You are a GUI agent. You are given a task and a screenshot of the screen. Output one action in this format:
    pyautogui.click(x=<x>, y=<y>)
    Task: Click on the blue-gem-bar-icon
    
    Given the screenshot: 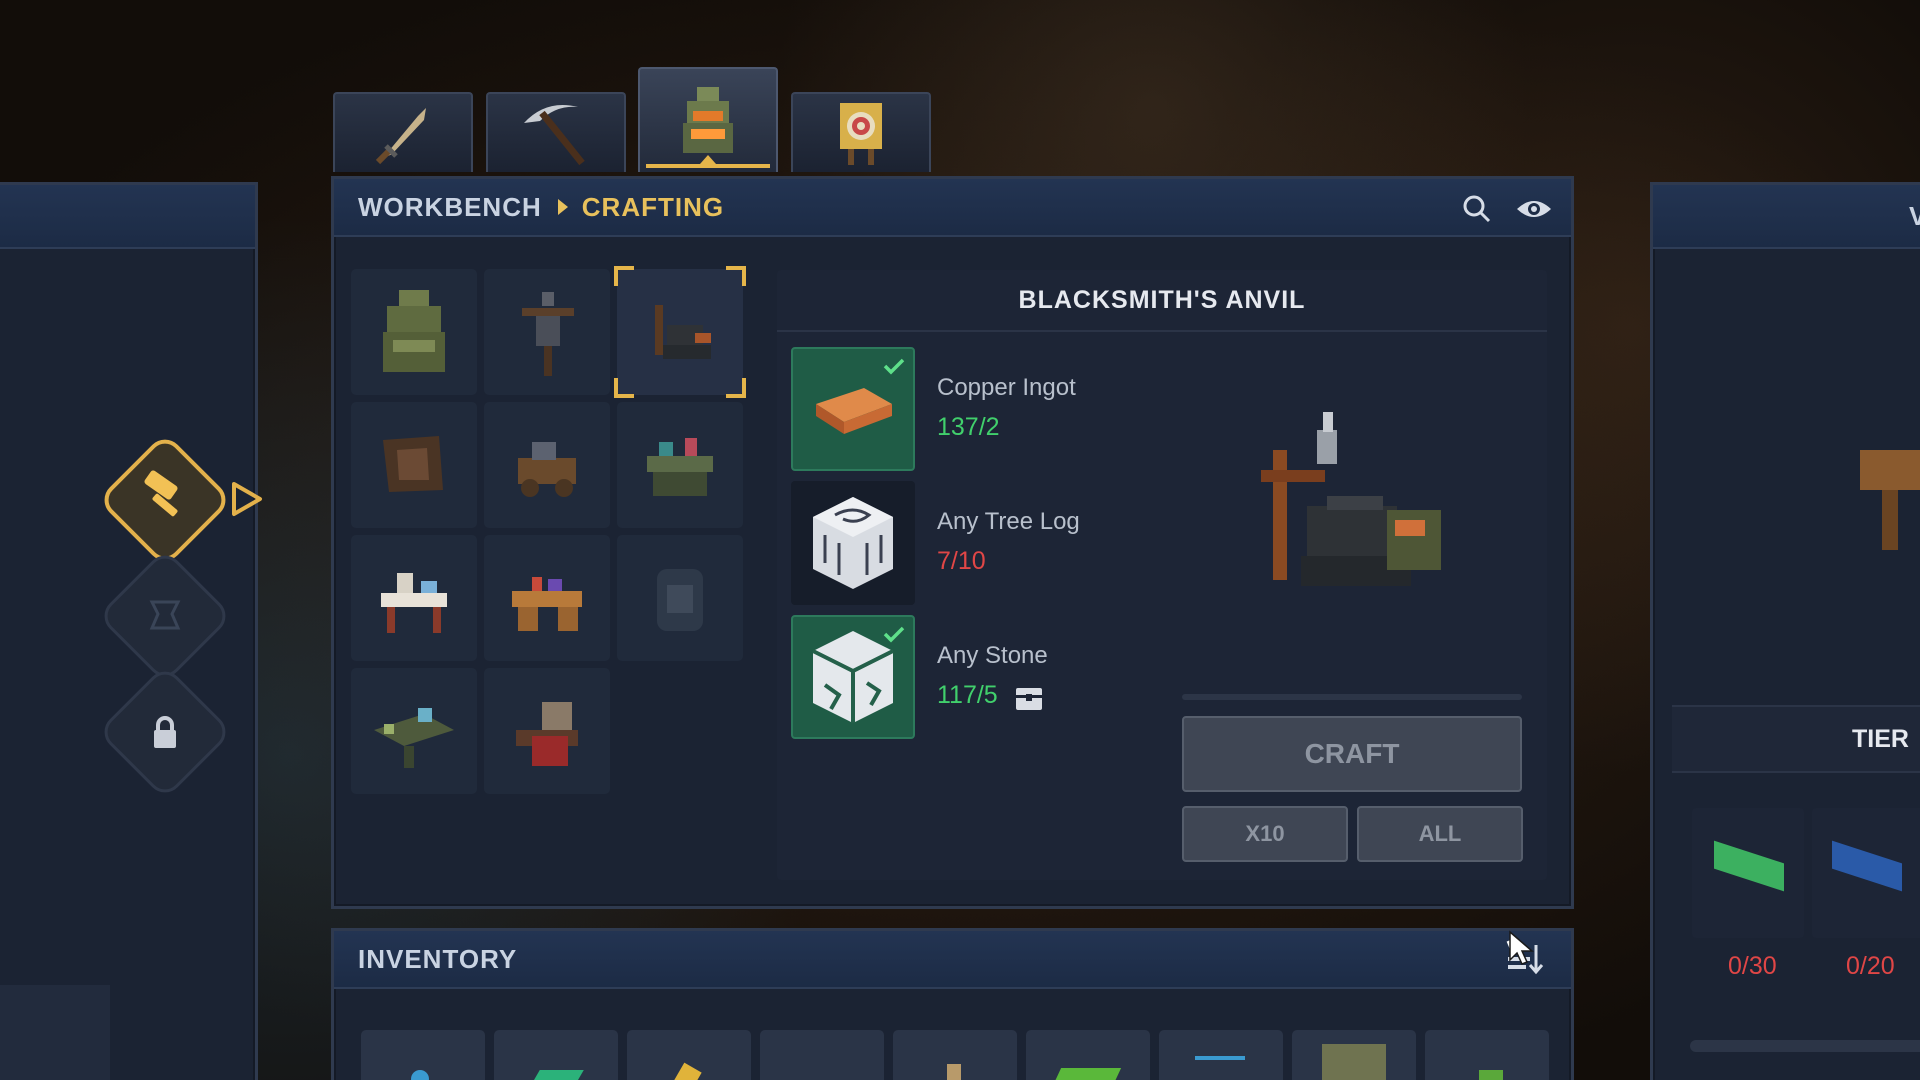 What is the action you would take?
    pyautogui.click(x=1867, y=866)
    